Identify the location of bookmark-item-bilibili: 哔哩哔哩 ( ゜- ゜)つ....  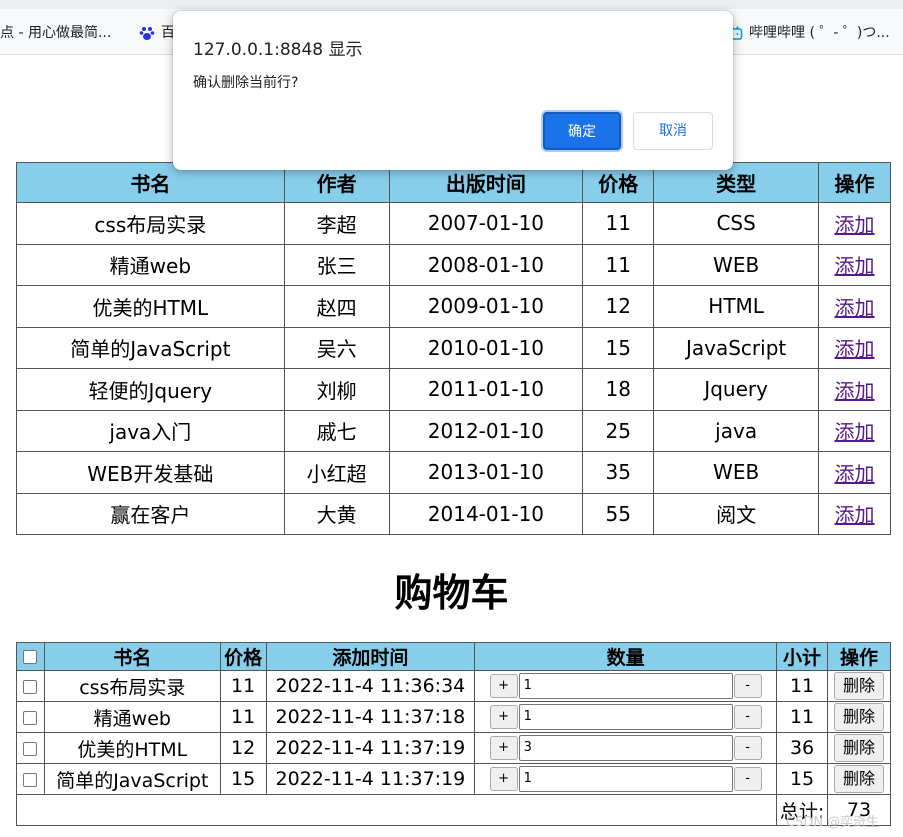
(808, 32).